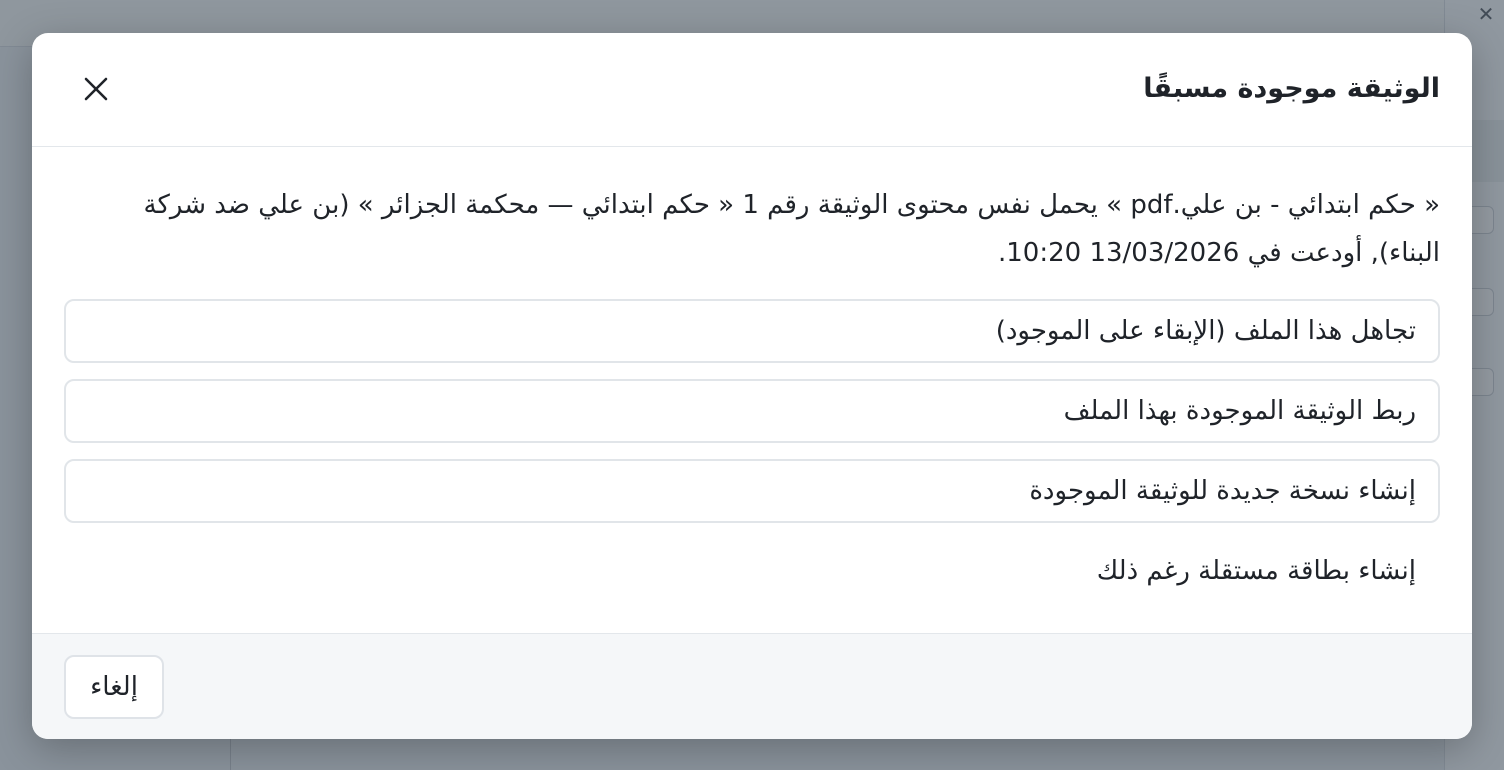  Describe the element at coordinates (752, 686) in the screenshot. I see `dialog-footer: إلغاء` at that location.